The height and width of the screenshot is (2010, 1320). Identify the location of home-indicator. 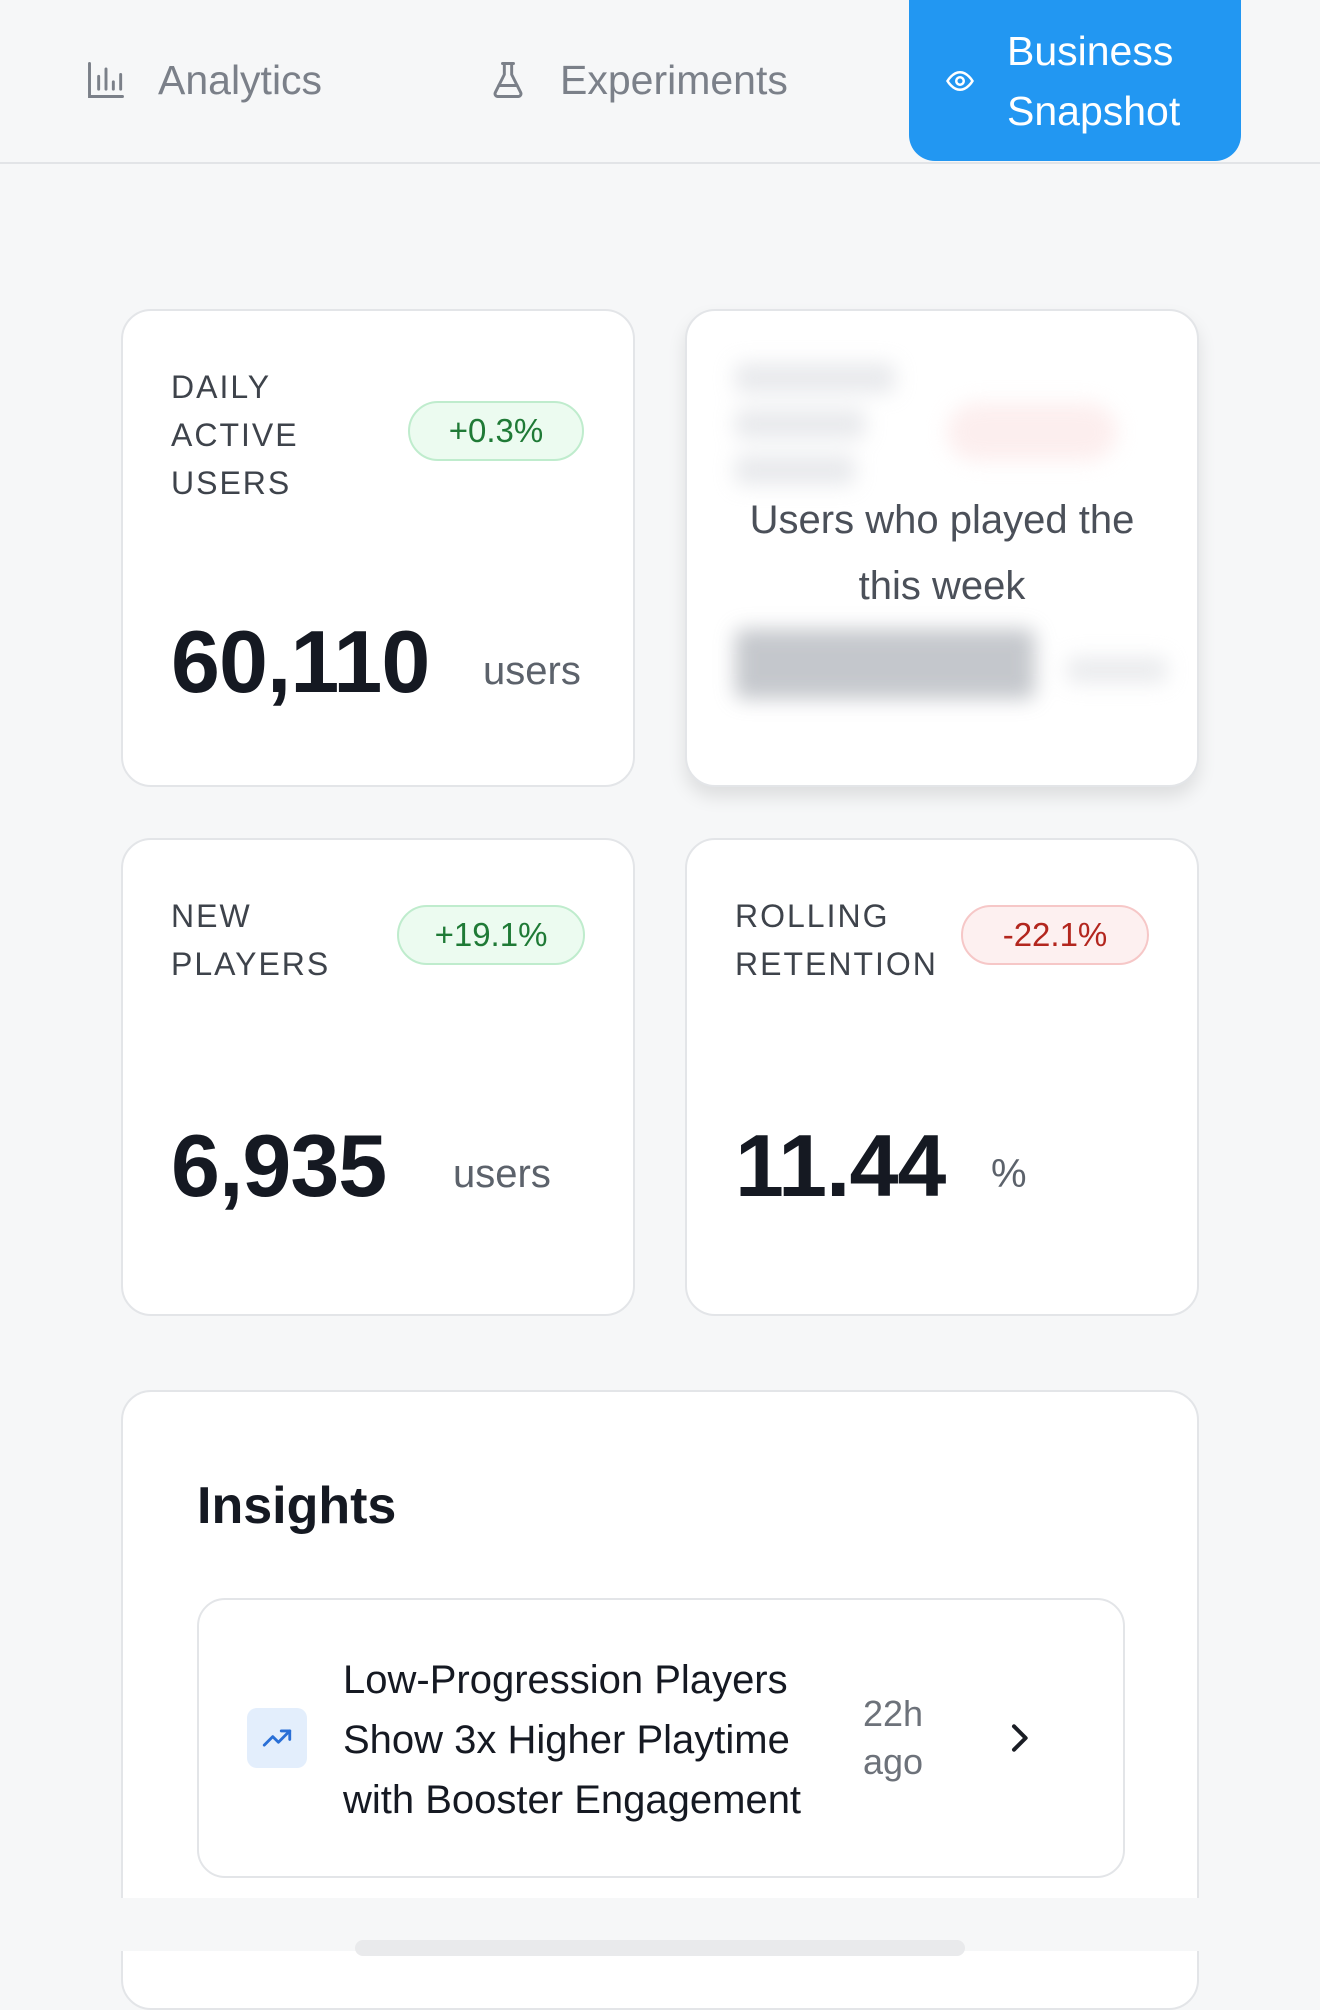
(660, 1948).